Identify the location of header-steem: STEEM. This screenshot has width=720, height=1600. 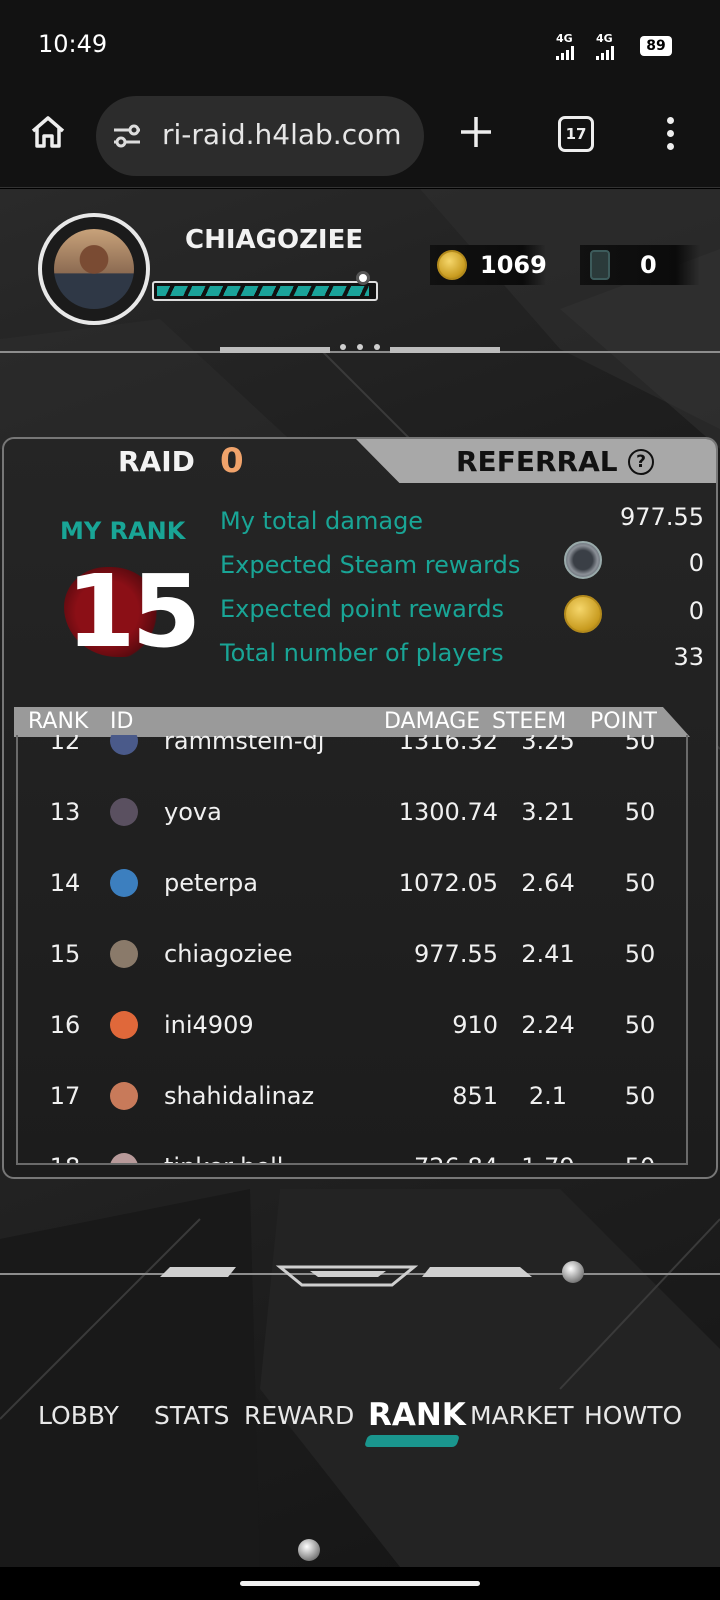
(529, 721).